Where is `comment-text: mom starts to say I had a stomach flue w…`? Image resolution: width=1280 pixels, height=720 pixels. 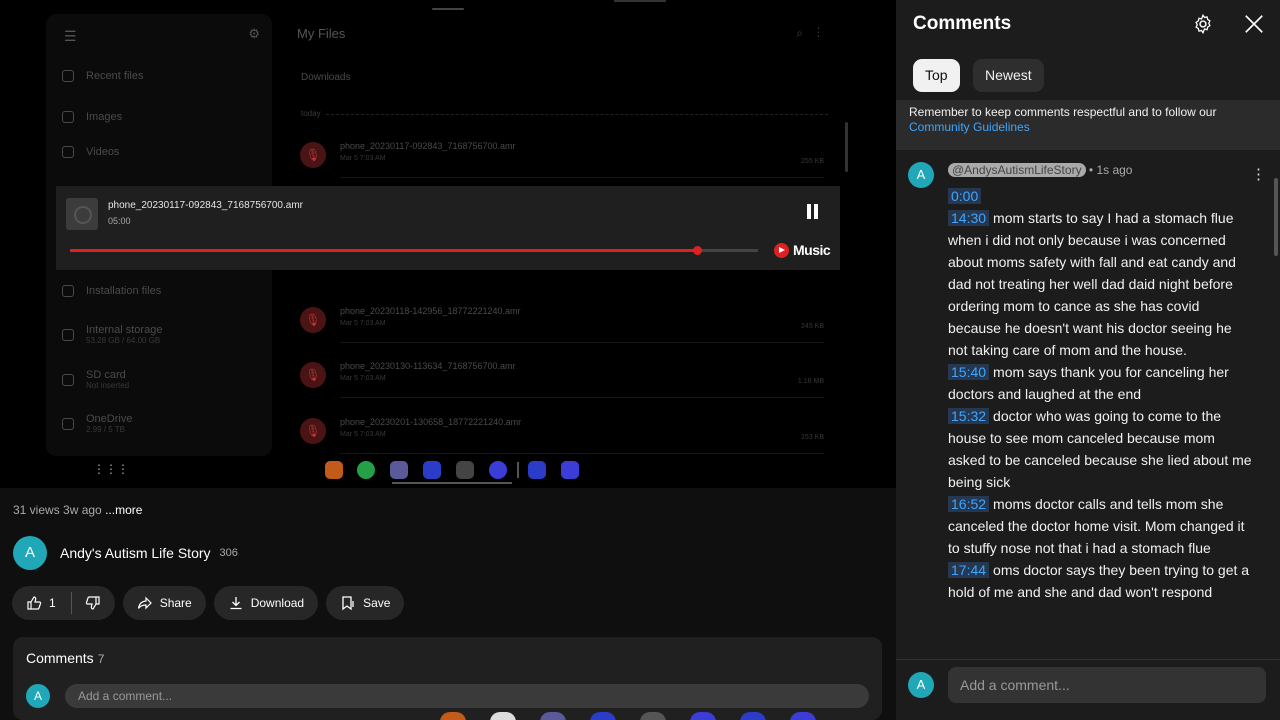
comment-text: mom starts to say I had a stomach flue w… is located at coordinates (1092, 284).